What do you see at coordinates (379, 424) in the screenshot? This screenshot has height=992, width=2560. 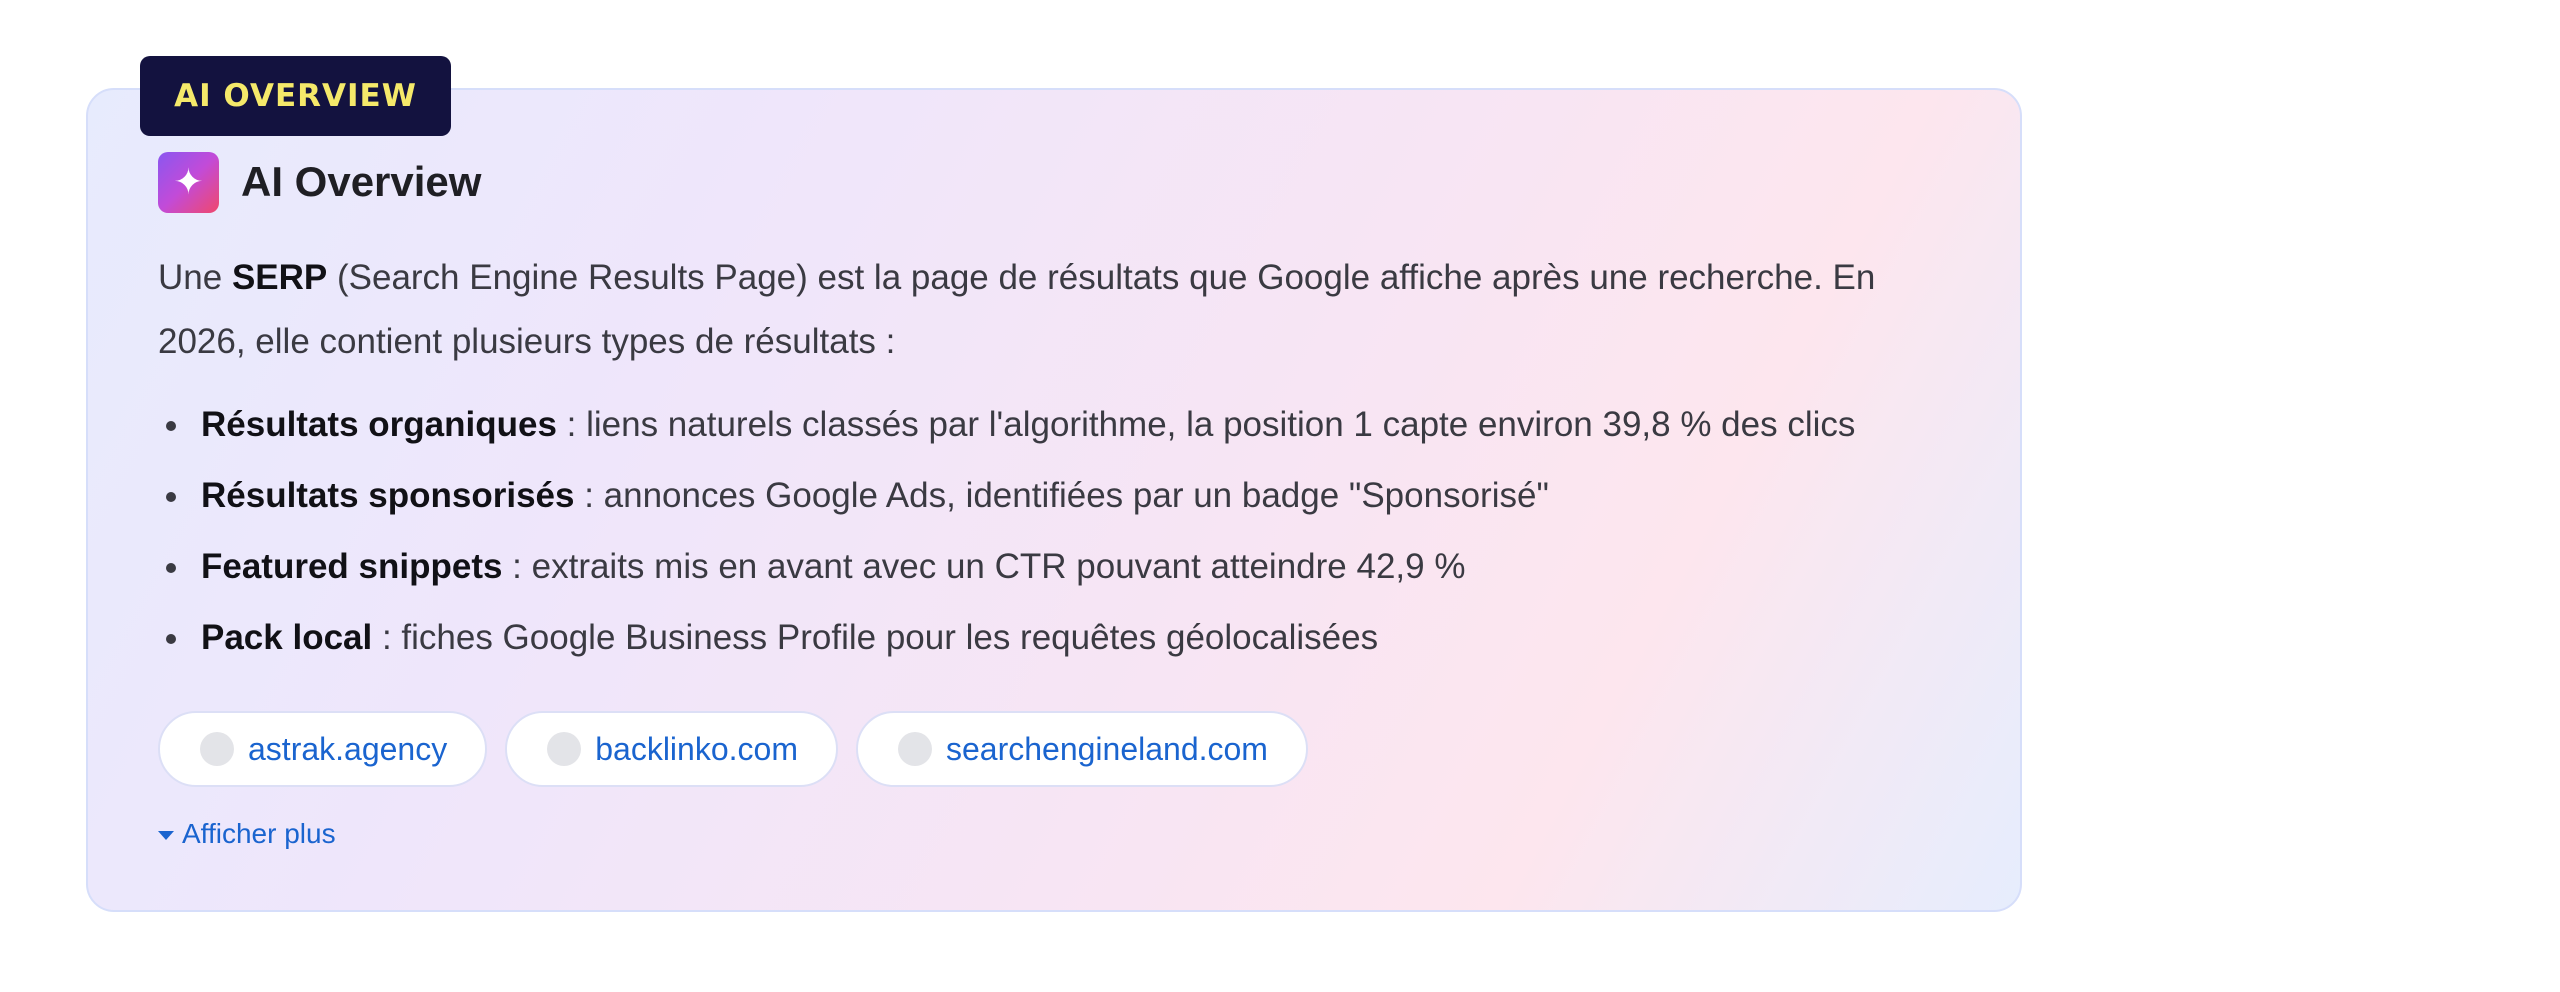 I see `list-item-term: Résultats organiques` at bounding box center [379, 424].